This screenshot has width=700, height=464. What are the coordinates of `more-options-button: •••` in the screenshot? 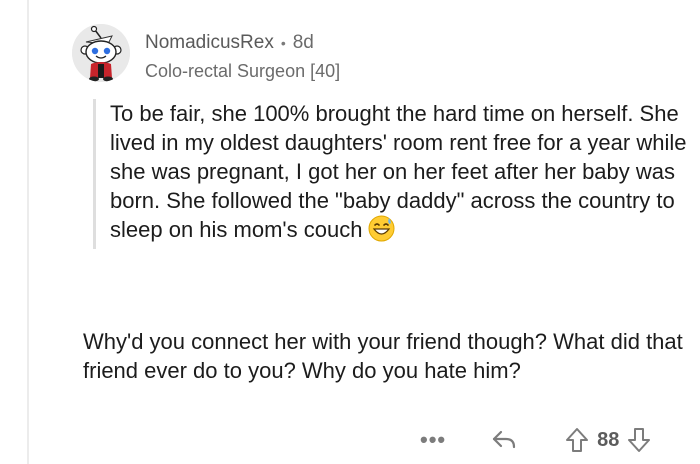 It's located at (433, 440).